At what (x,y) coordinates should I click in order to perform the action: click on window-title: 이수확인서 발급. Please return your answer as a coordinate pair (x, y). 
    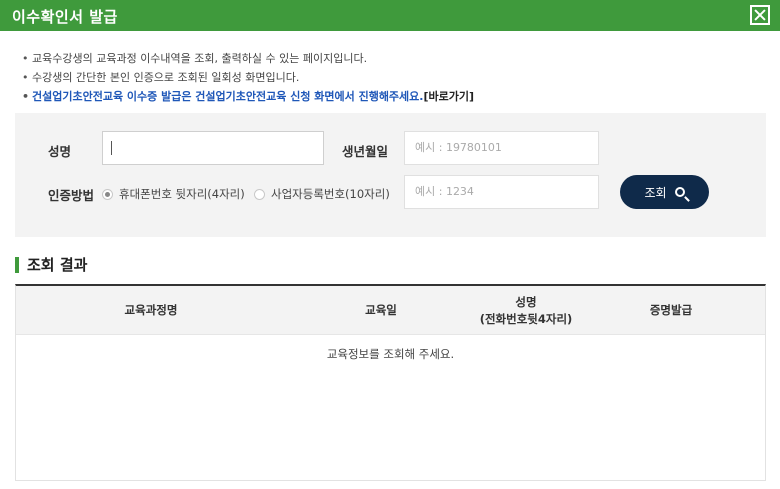
    Looking at the image, I should click on (65, 17).